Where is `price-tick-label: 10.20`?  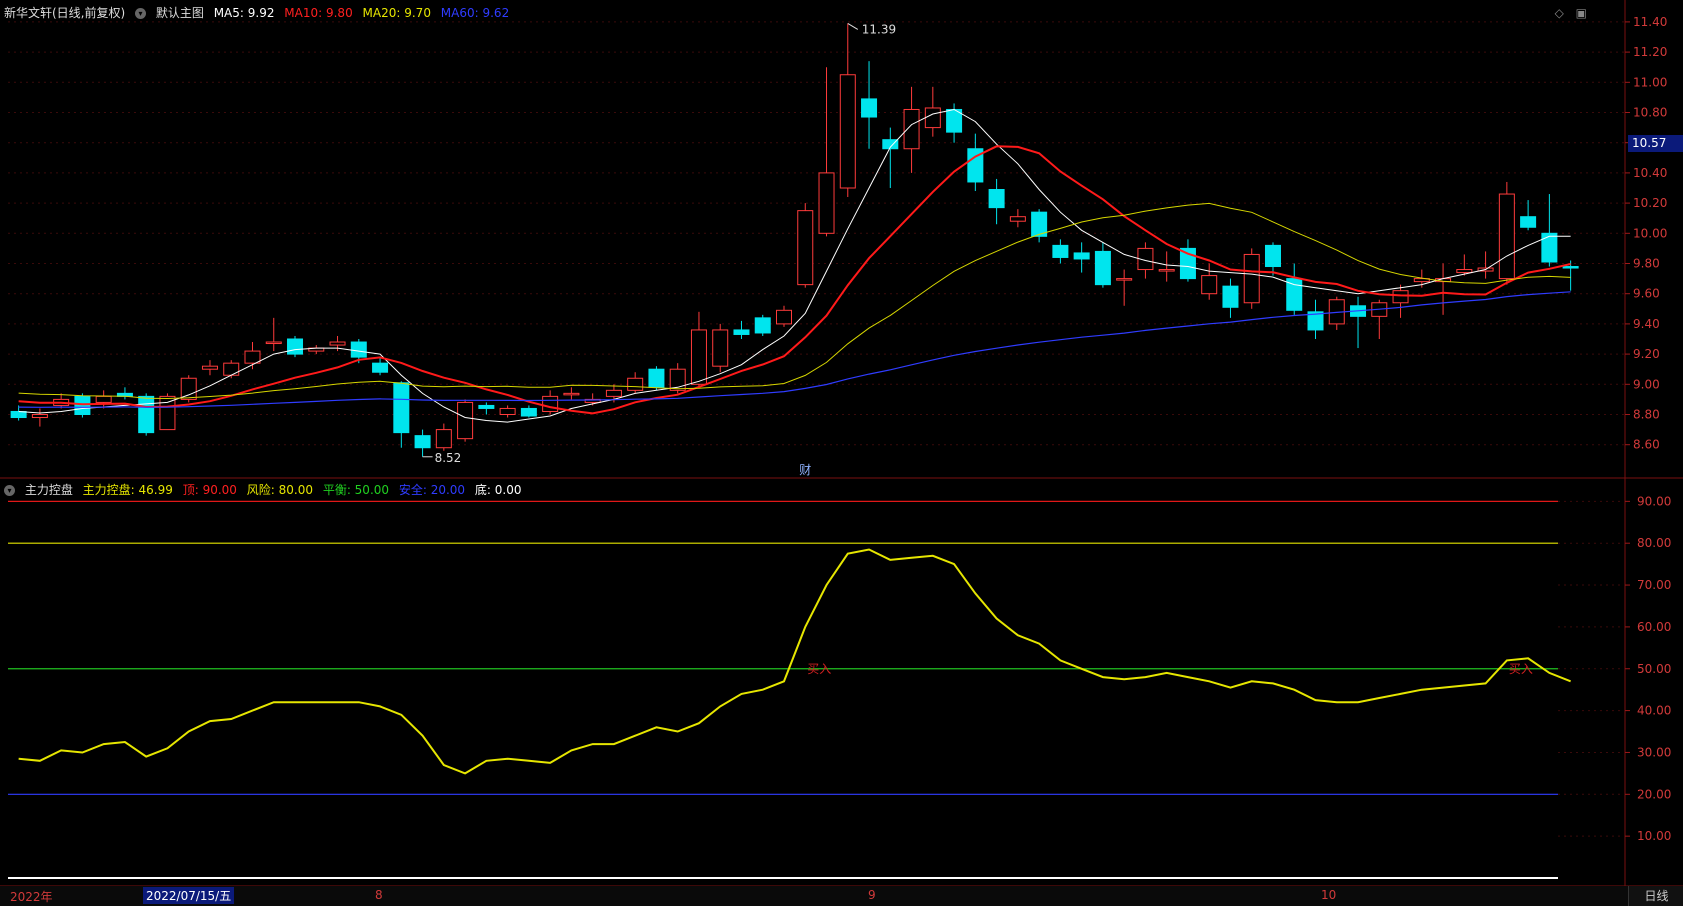 price-tick-label: 10.20 is located at coordinates (1650, 203).